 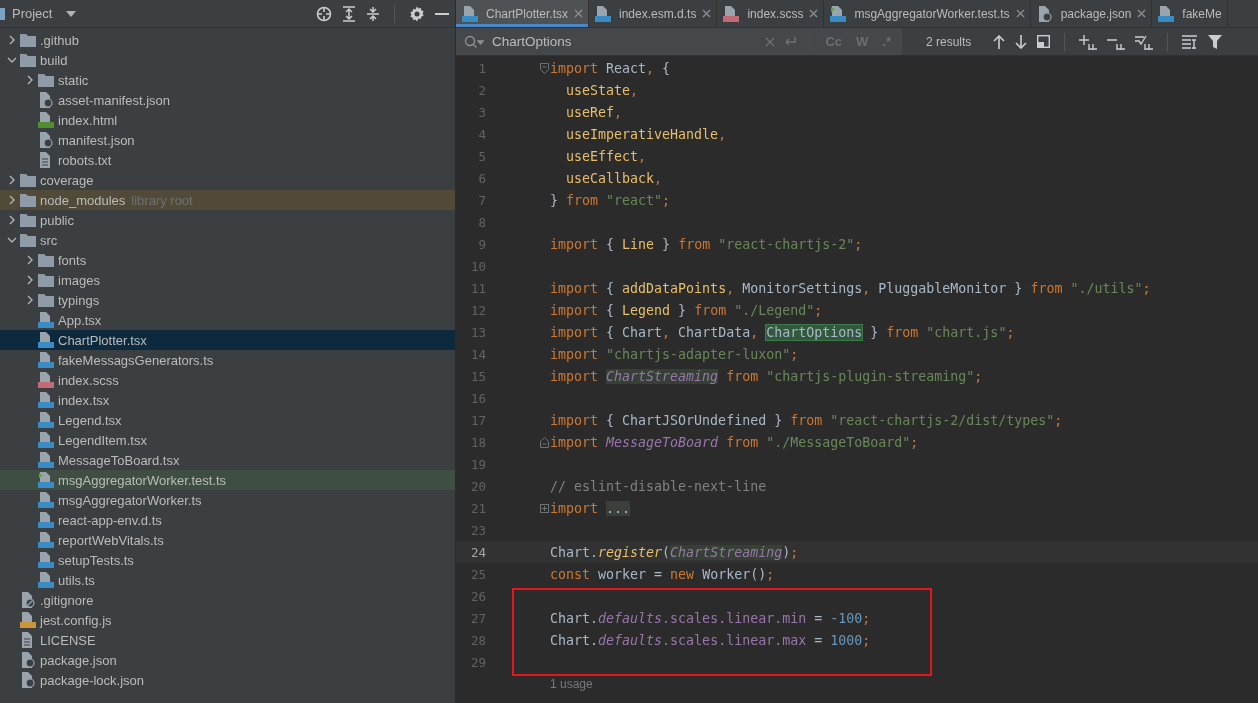 I want to click on tree-item-name: .gitignore, so click(x=67, y=600).